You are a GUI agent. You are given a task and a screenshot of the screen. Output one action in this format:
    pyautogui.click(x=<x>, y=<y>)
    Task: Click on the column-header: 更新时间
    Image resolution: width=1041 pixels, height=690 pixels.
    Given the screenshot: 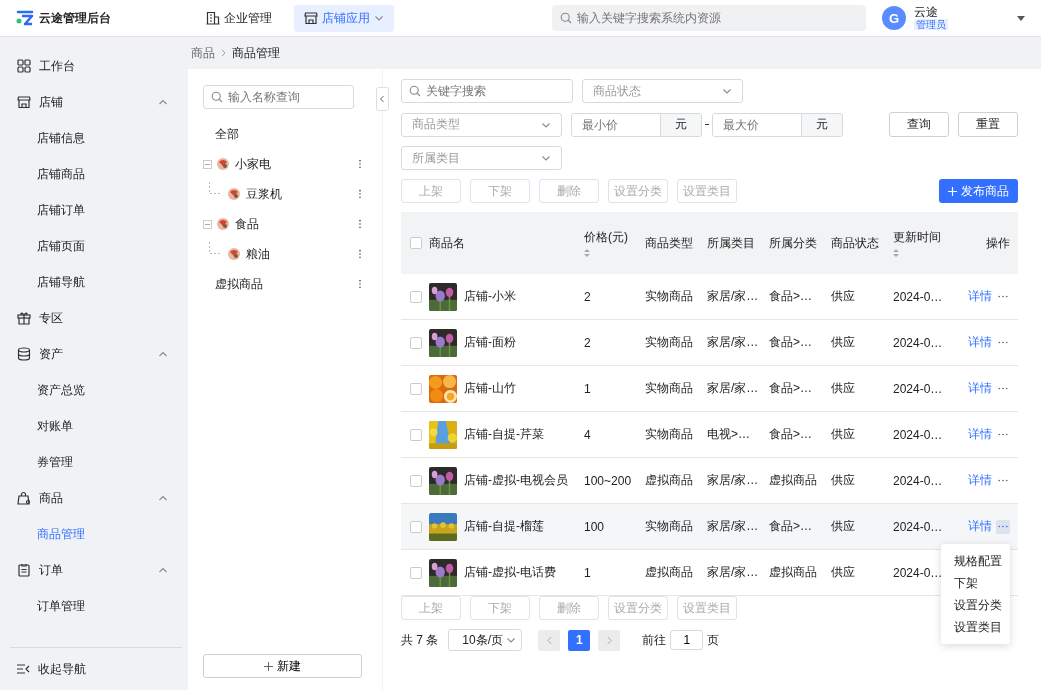 What is the action you would take?
    pyautogui.click(x=924, y=243)
    